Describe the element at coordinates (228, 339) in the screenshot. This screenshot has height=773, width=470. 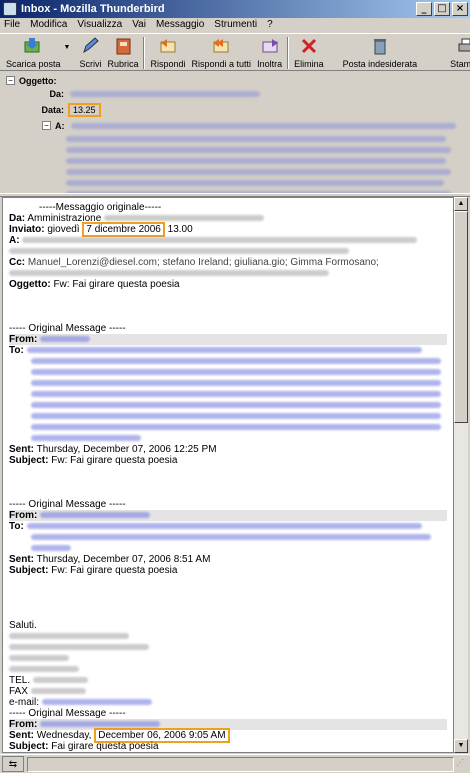
I see `om1-from-line: From:` at that location.